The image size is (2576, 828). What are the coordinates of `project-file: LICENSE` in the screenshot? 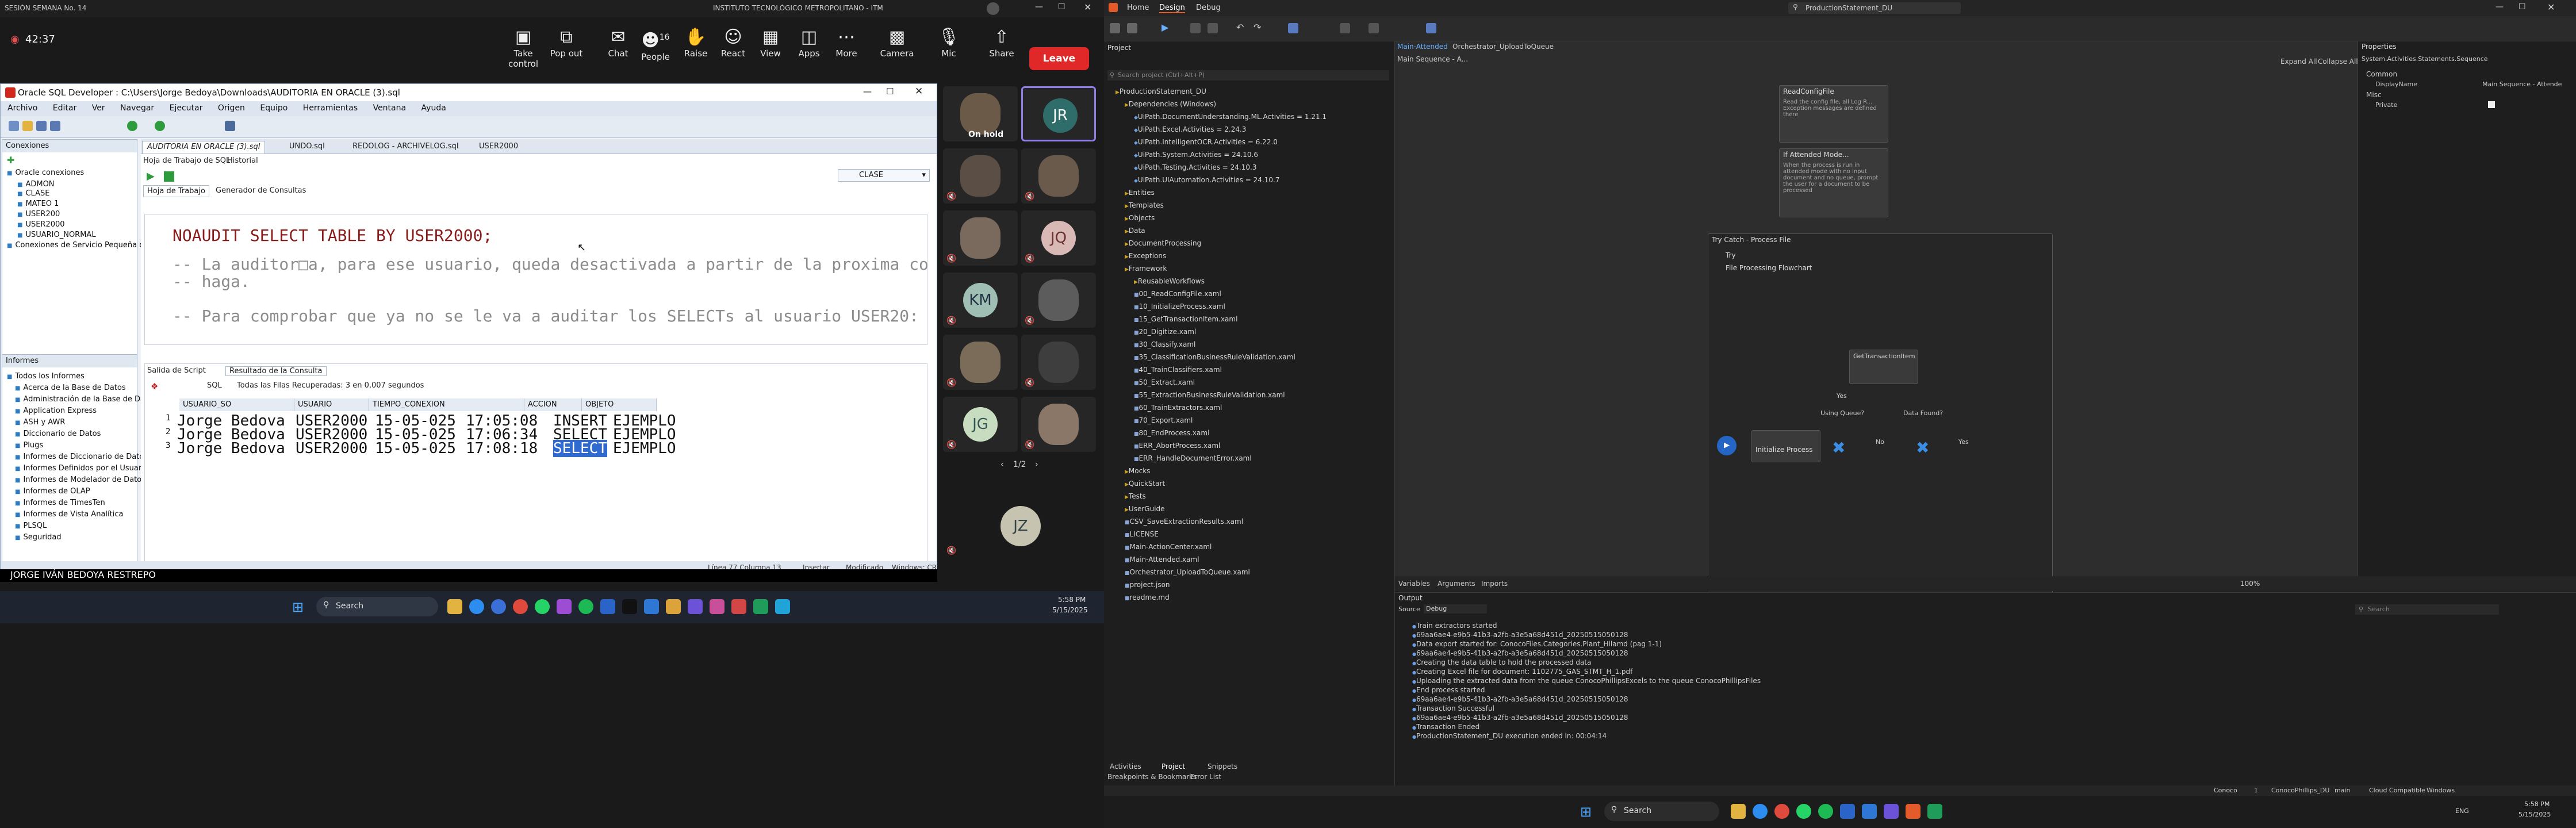 It's located at (1142, 534).